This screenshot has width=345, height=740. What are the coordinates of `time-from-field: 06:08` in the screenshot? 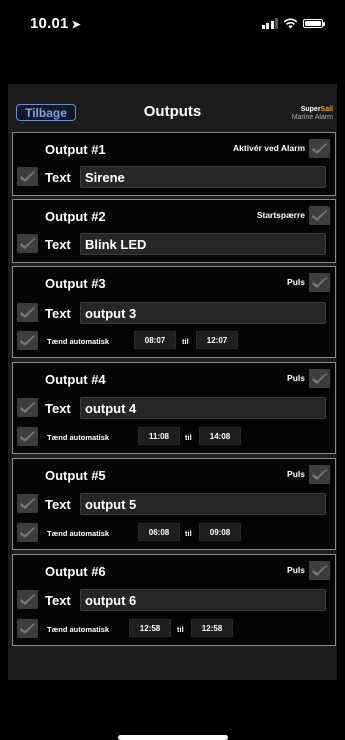 It's located at (159, 532).